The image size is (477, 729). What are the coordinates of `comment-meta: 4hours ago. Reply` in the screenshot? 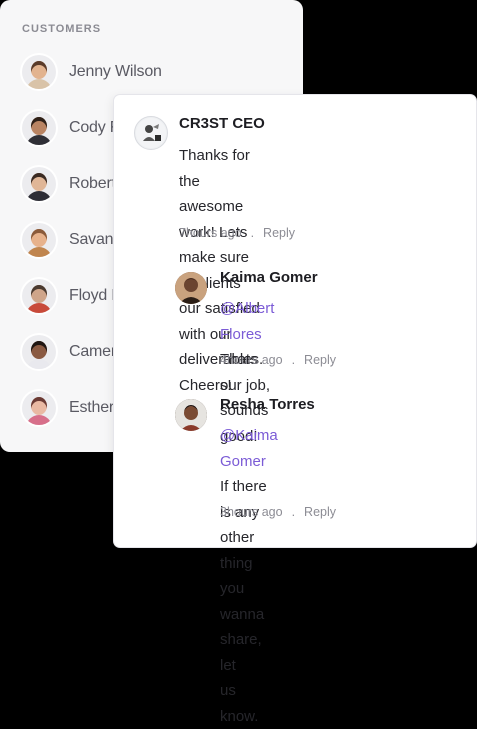 It's located at (278, 360).